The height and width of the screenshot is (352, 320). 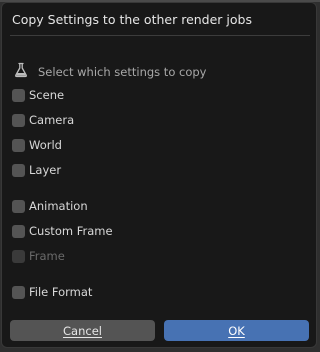 I want to click on scene-option: Scene, so click(x=38, y=95).